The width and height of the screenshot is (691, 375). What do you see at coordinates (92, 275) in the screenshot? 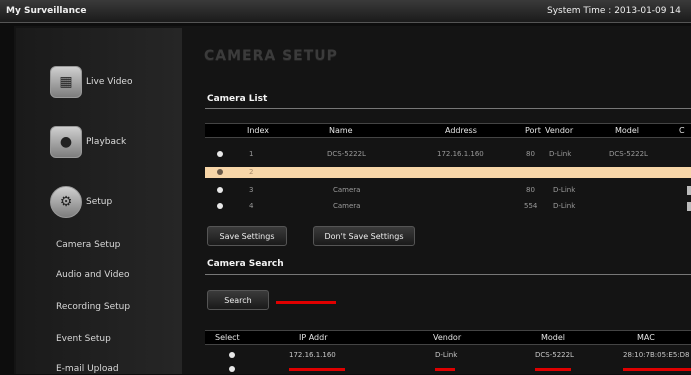
I see `sidebar-item-audio-video: Audio and Video` at bounding box center [92, 275].